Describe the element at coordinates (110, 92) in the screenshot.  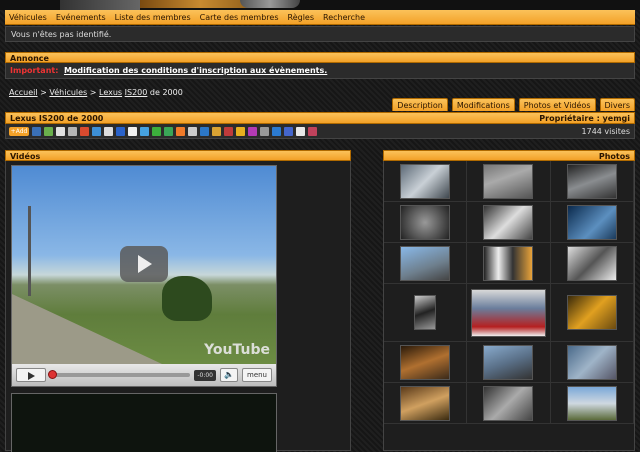
I see `breadcrumb-brand: Lexus` at that location.